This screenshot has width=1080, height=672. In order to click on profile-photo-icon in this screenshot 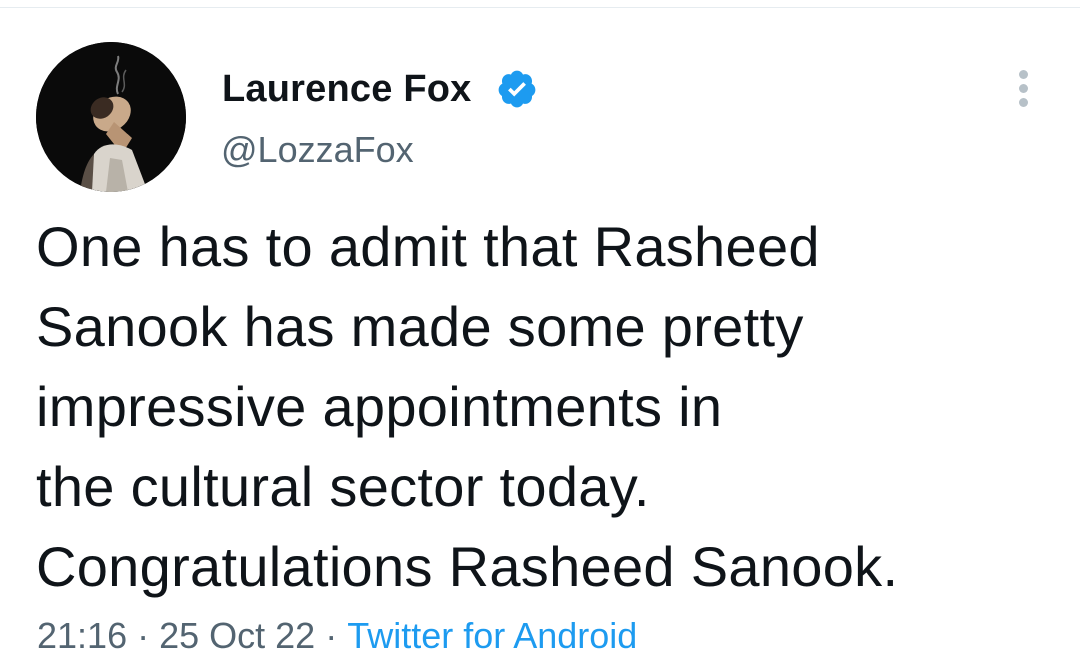, I will do `click(111, 117)`.